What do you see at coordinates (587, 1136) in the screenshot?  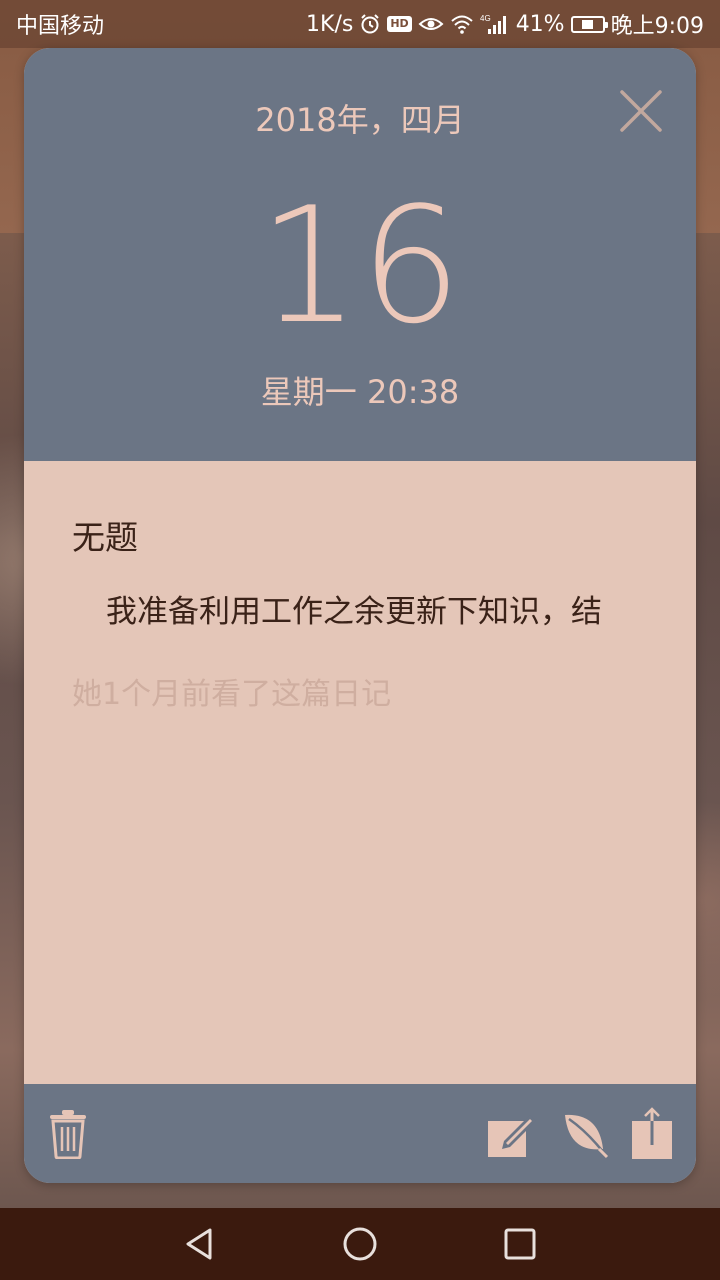 I see `leaf-icon` at bounding box center [587, 1136].